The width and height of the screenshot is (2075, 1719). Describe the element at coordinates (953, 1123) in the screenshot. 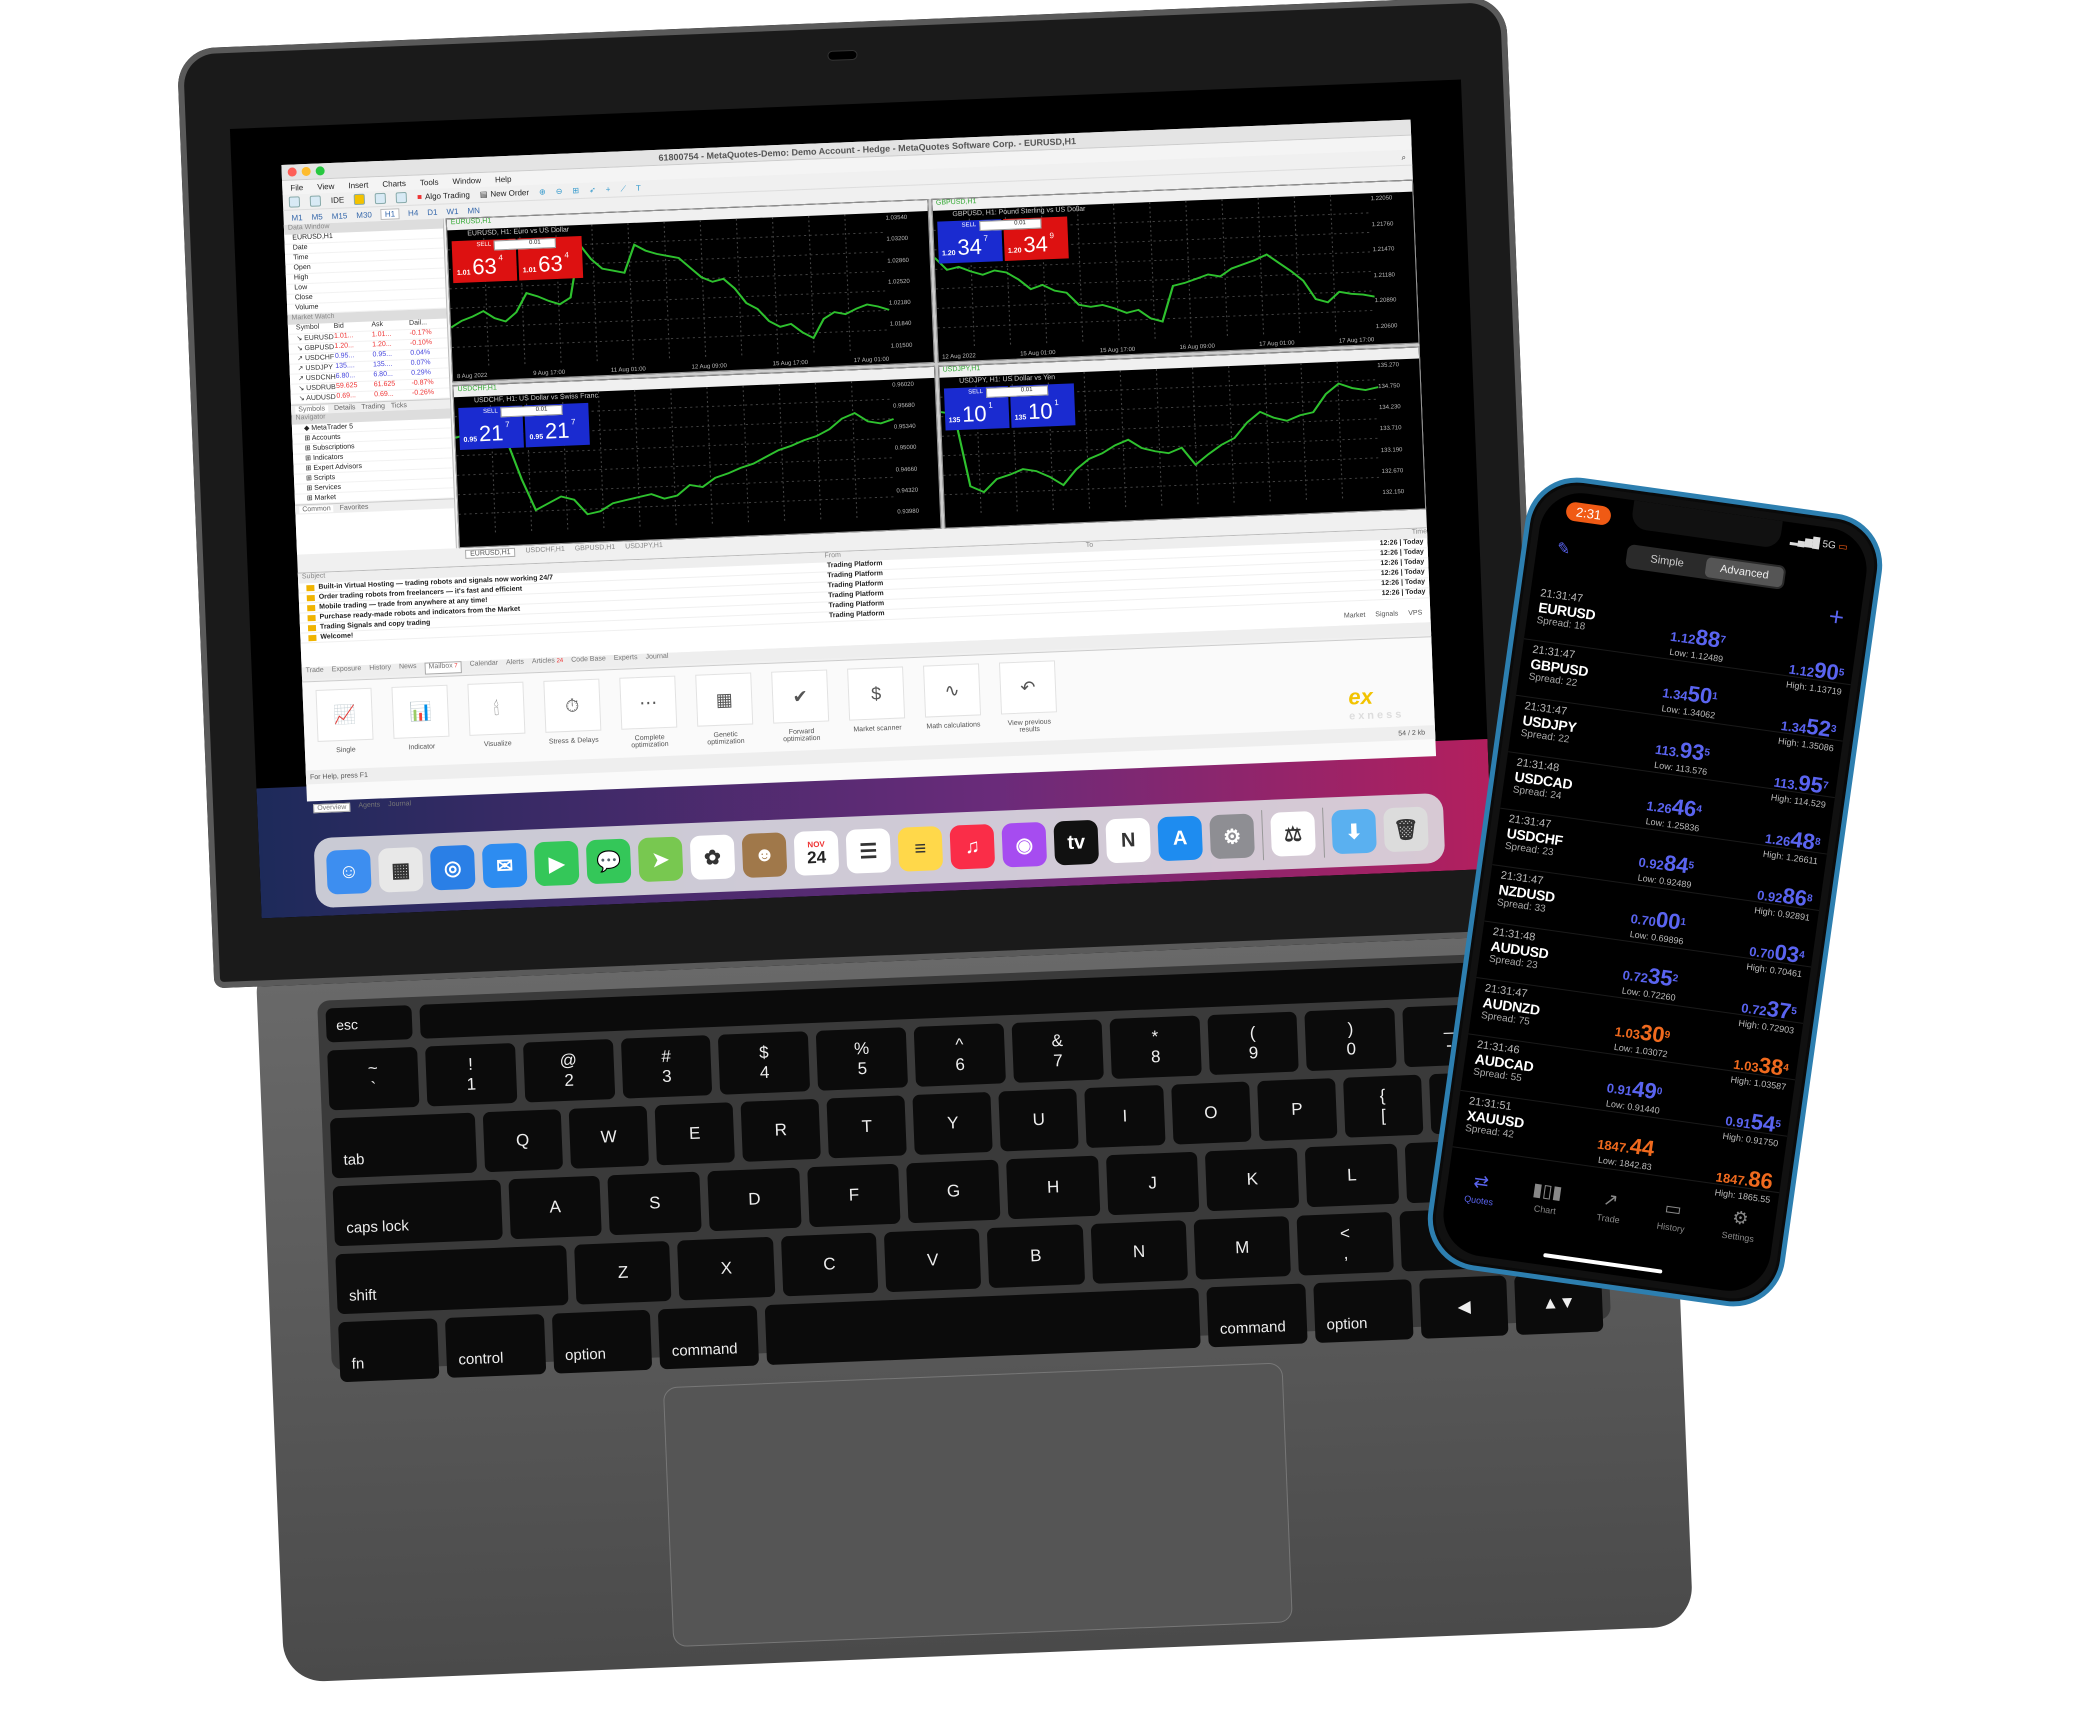

I see `key-Y: Y` at that location.